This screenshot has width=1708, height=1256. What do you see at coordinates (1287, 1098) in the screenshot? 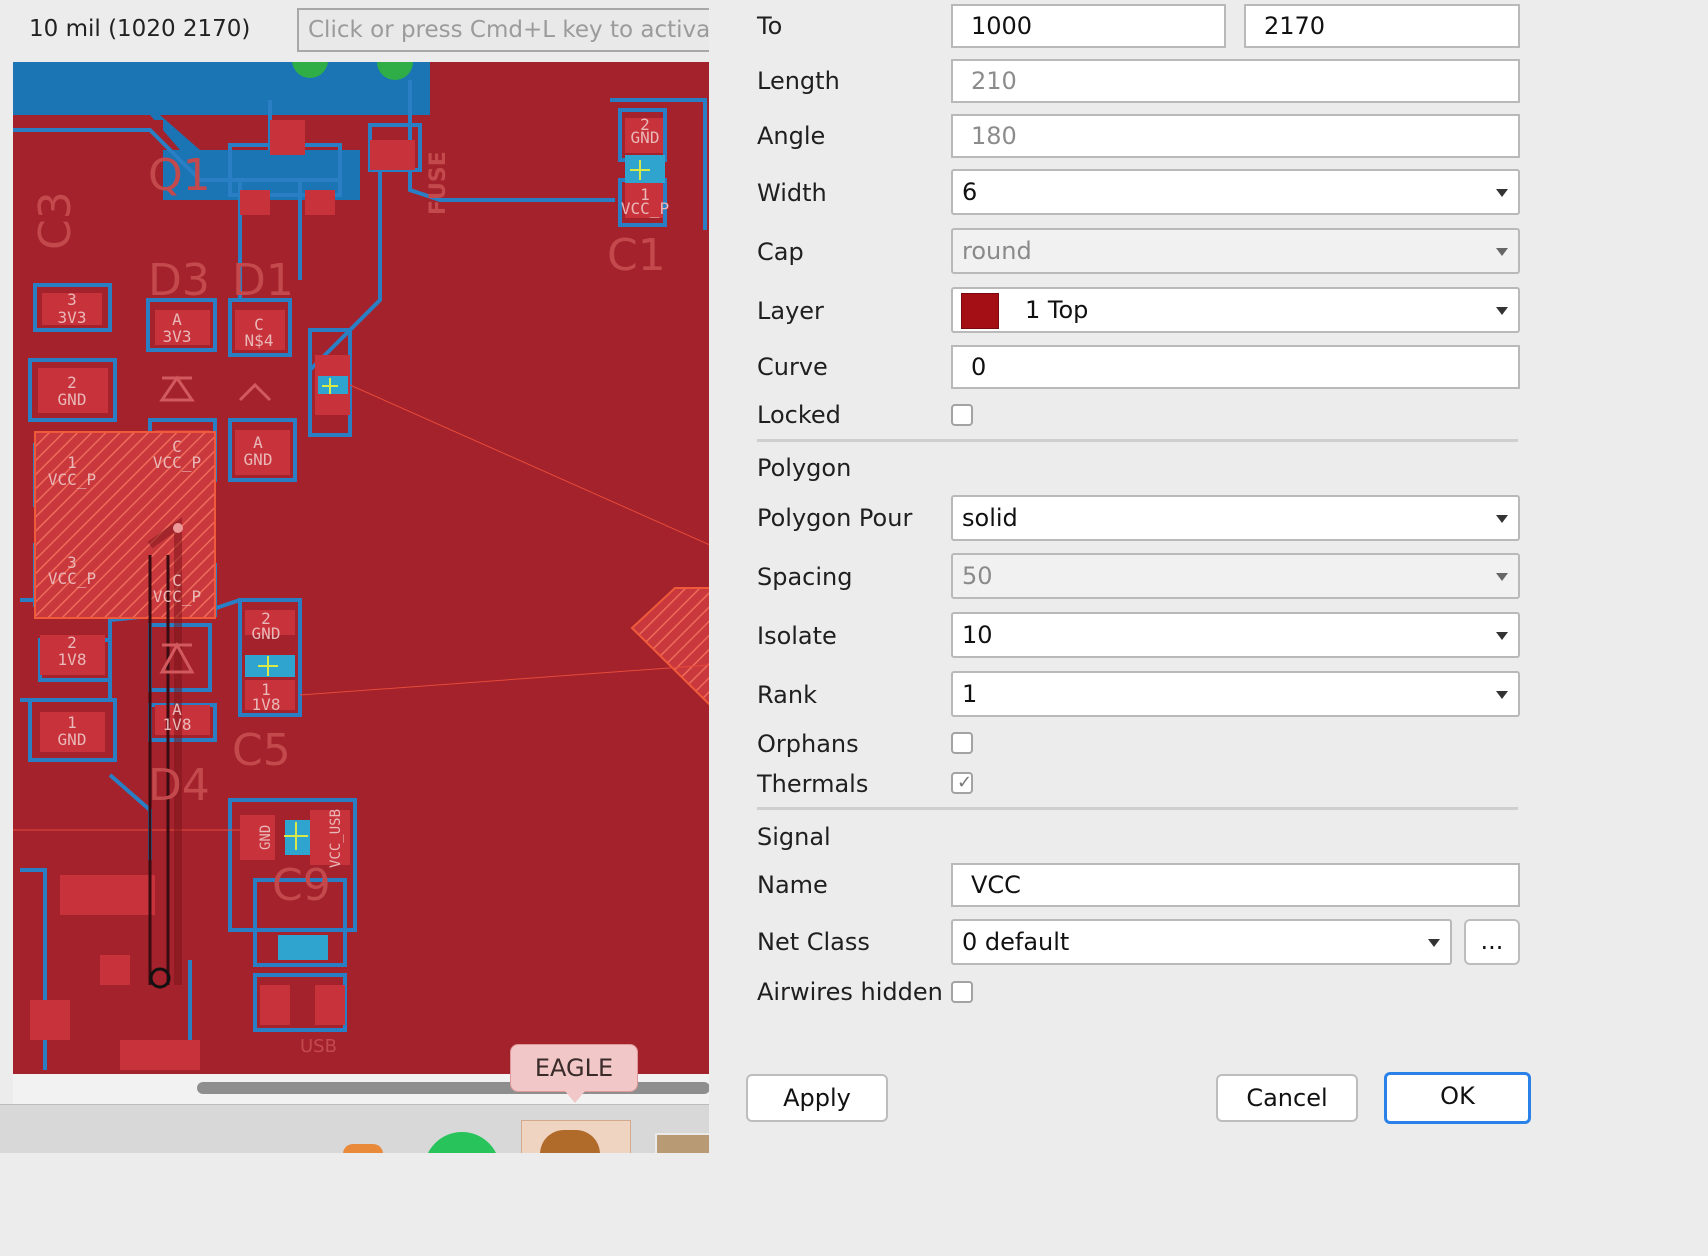
I see `cancel-button: Cancel` at bounding box center [1287, 1098].